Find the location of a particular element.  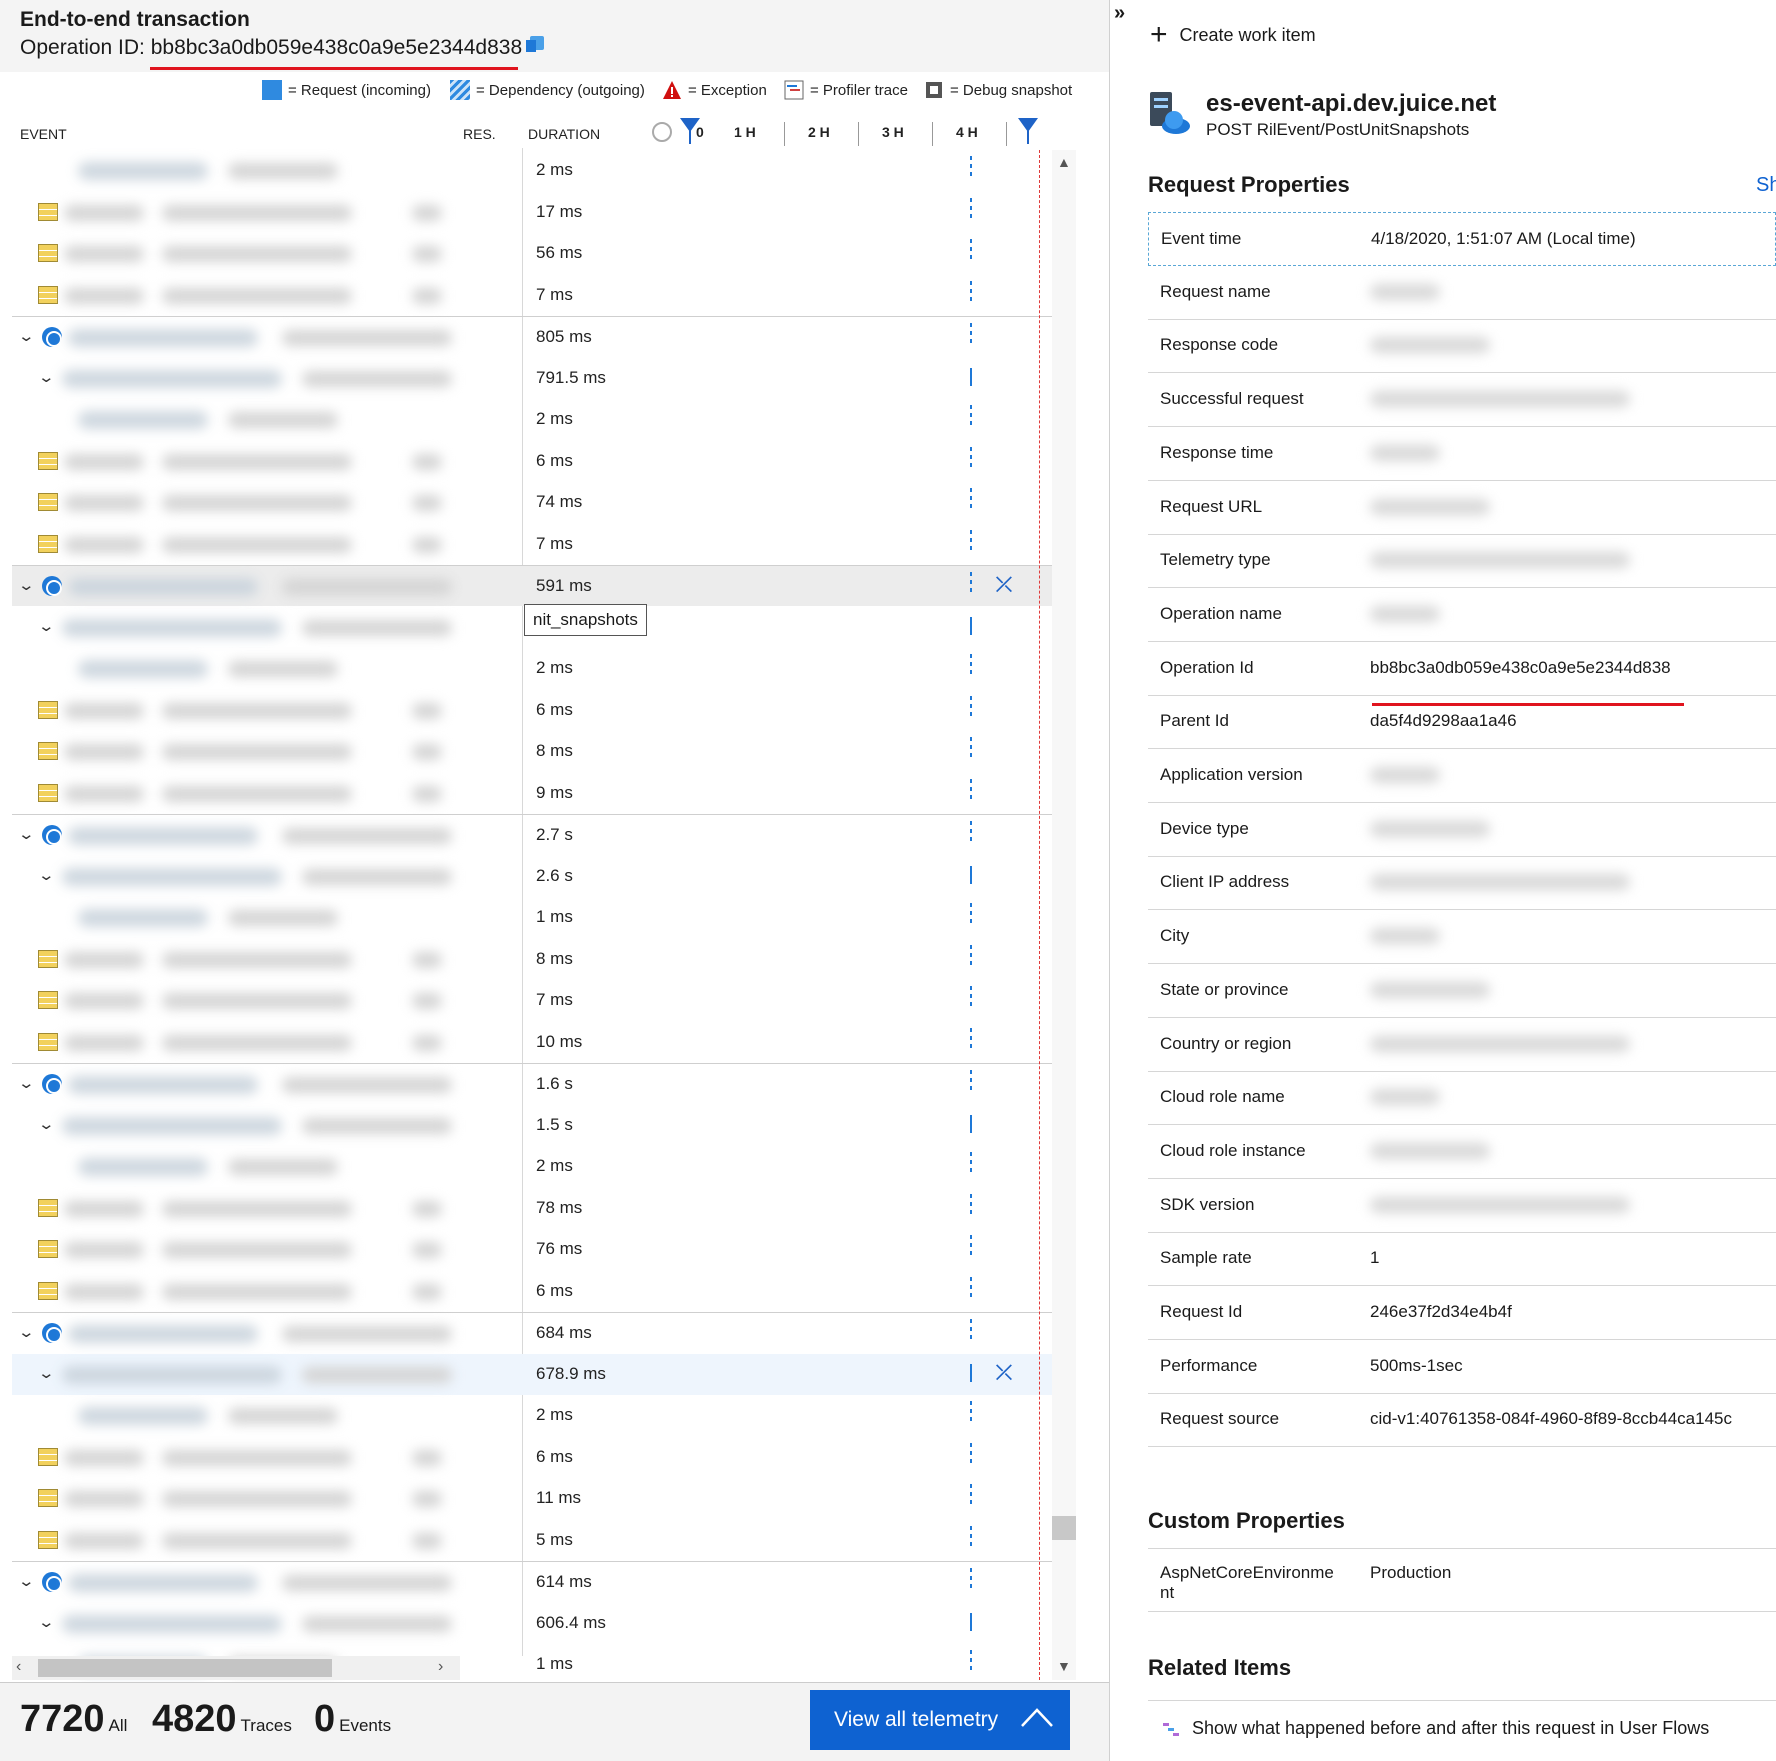

scroll-thumb is located at coordinates (1064, 1528).